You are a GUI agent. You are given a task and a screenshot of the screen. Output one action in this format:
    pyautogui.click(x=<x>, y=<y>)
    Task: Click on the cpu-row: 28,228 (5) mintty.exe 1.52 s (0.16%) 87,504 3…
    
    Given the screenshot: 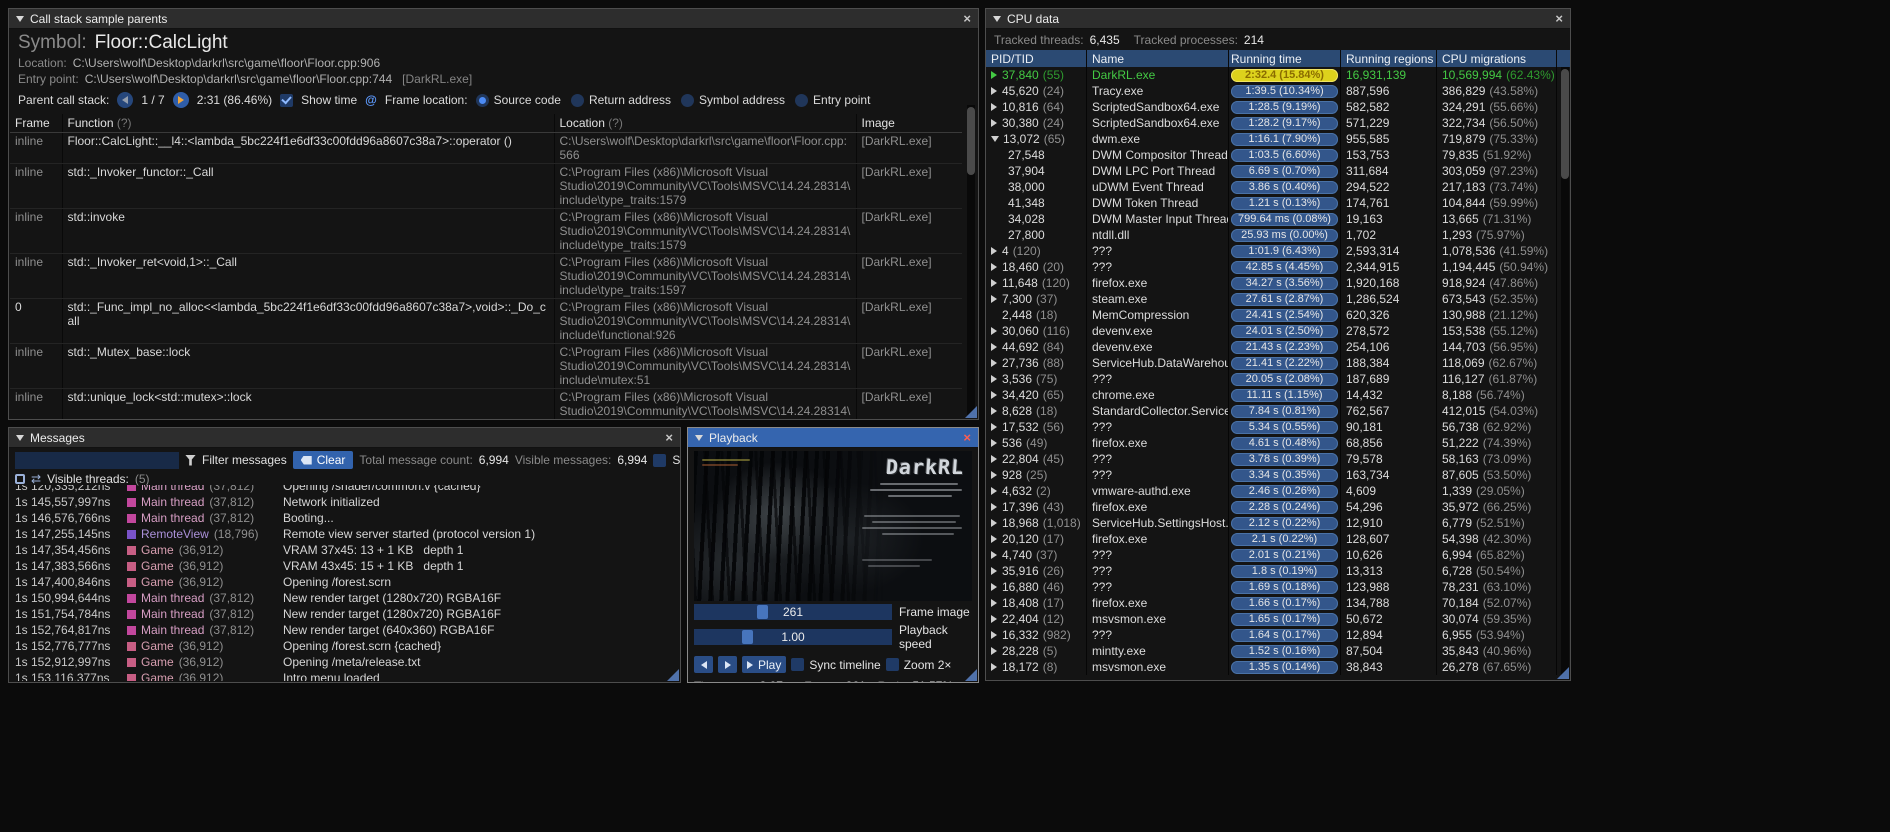 What is the action you would take?
    pyautogui.click(x=1278, y=651)
    